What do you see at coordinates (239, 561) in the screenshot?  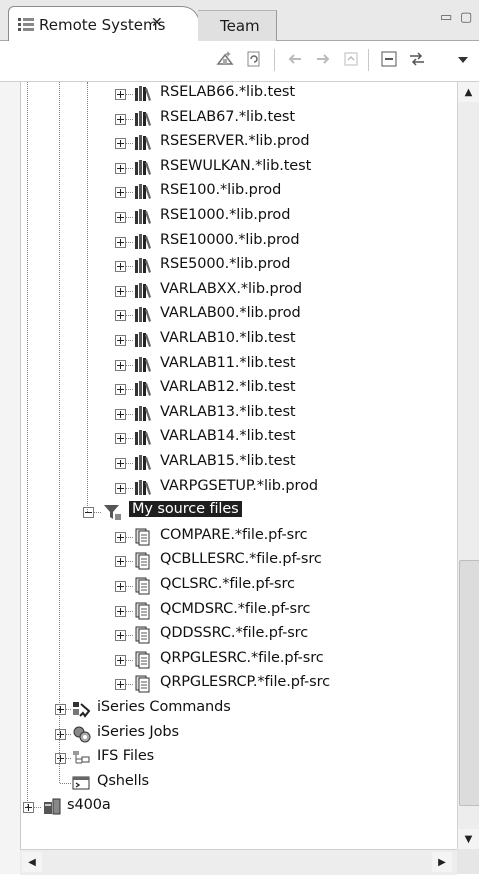 I see `source-file-row: QCBLLESRC.*file.pf-src` at bounding box center [239, 561].